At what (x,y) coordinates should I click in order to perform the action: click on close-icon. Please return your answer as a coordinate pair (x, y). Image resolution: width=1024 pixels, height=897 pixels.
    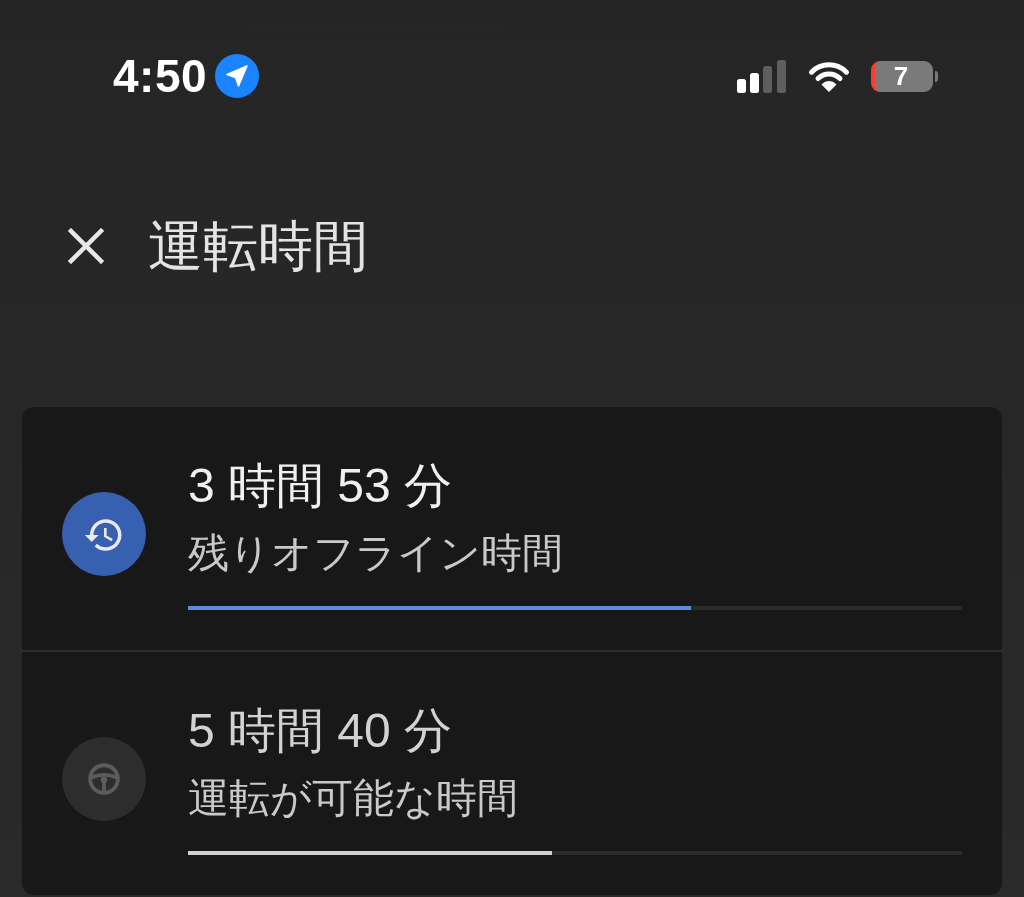
    Looking at the image, I should click on (86, 246).